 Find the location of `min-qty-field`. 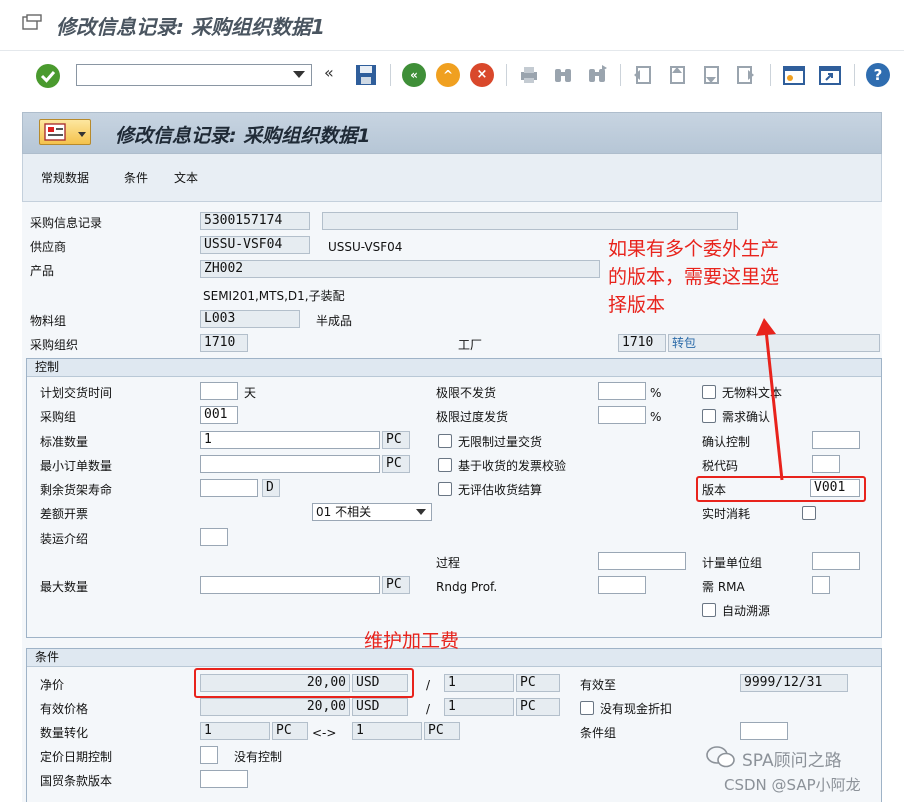

min-qty-field is located at coordinates (290, 464).